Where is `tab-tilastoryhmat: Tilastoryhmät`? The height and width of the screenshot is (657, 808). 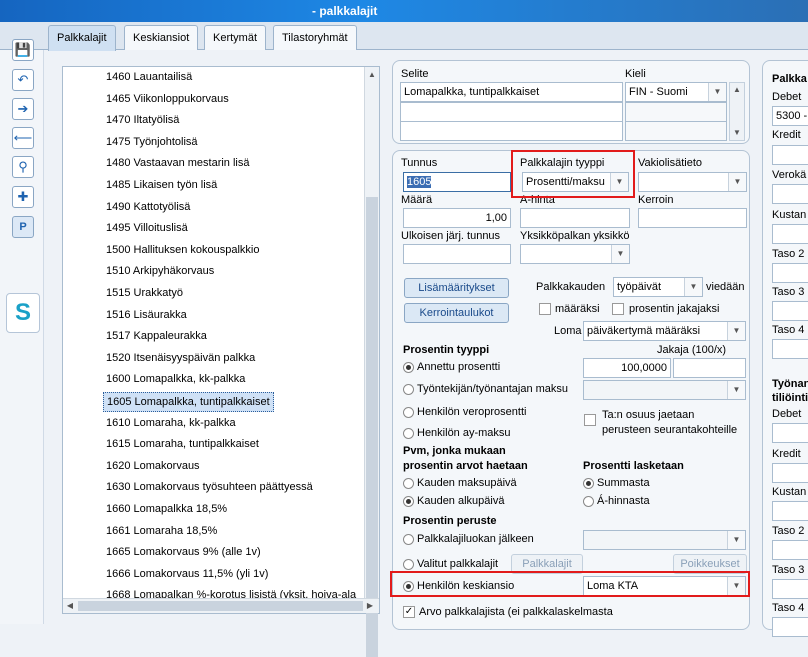
tab-tilastoryhmat: Tilastoryhmät is located at coordinates (315, 37).